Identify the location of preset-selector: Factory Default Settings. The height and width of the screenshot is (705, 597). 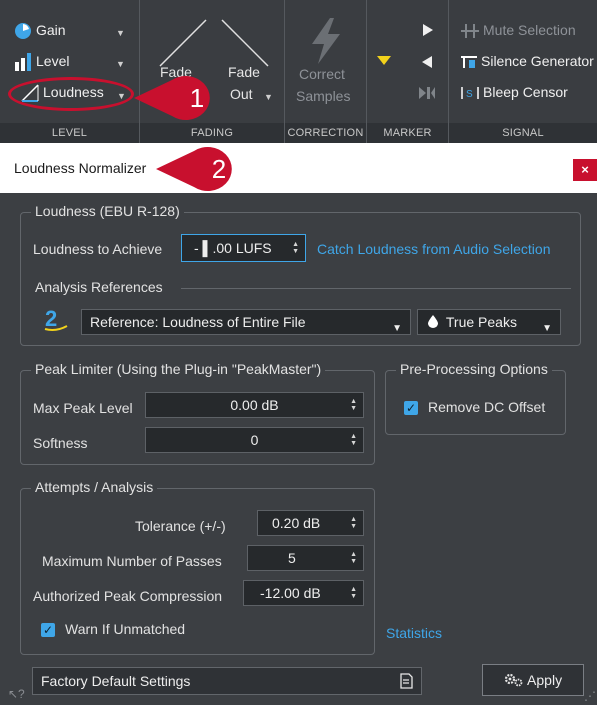
(227, 681).